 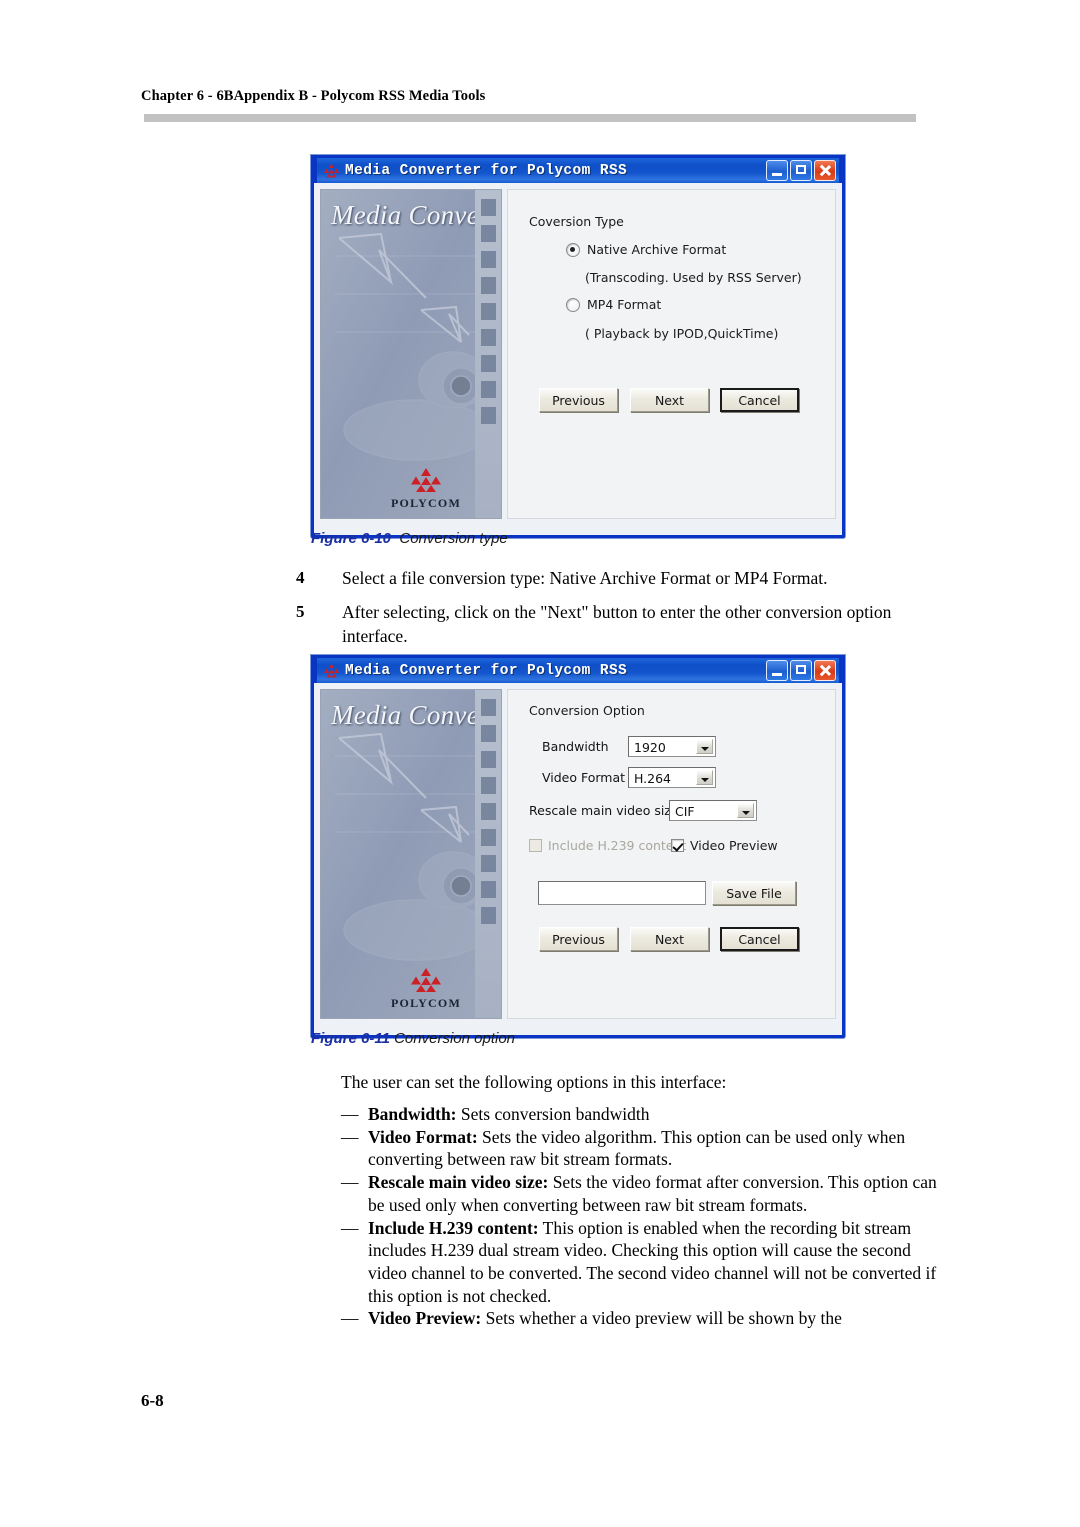 What do you see at coordinates (426, 503) in the screenshot?
I see `polycom-wordmark: POLYCOM` at bounding box center [426, 503].